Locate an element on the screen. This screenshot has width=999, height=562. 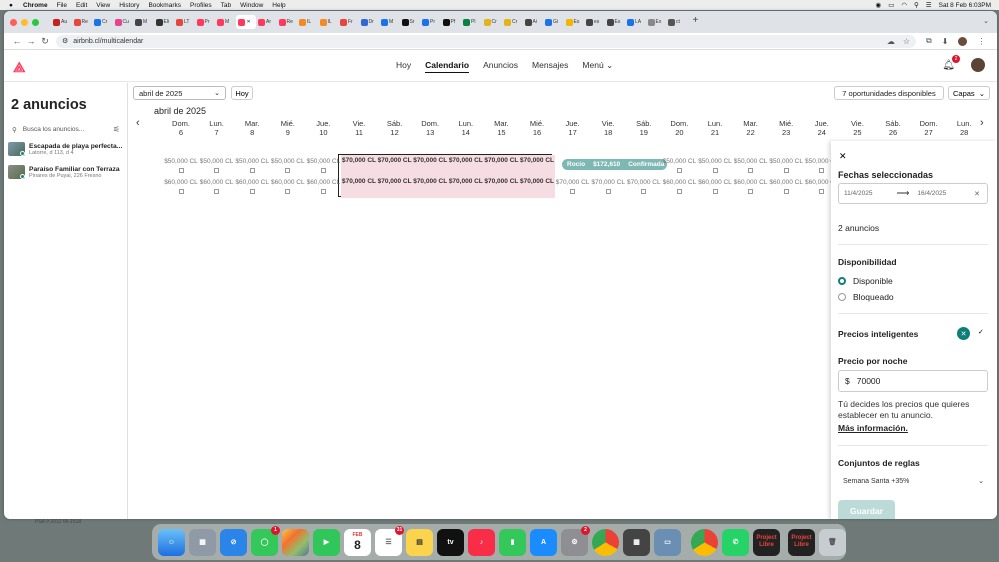
control-center-icon: ☰ is located at coordinates (929, 5).